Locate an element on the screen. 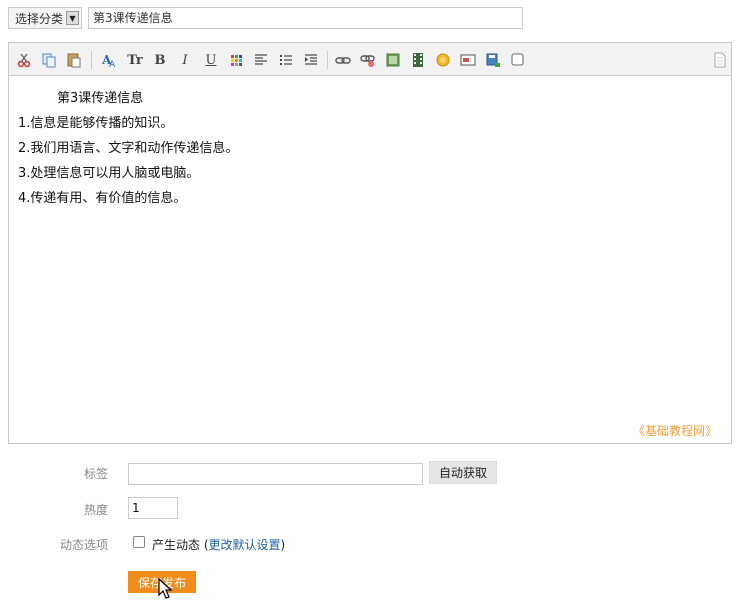 The width and height of the screenshot is (736, 602). content-line: 4.传递有用、有价值的信息。 is located at coordinates (102, 198).